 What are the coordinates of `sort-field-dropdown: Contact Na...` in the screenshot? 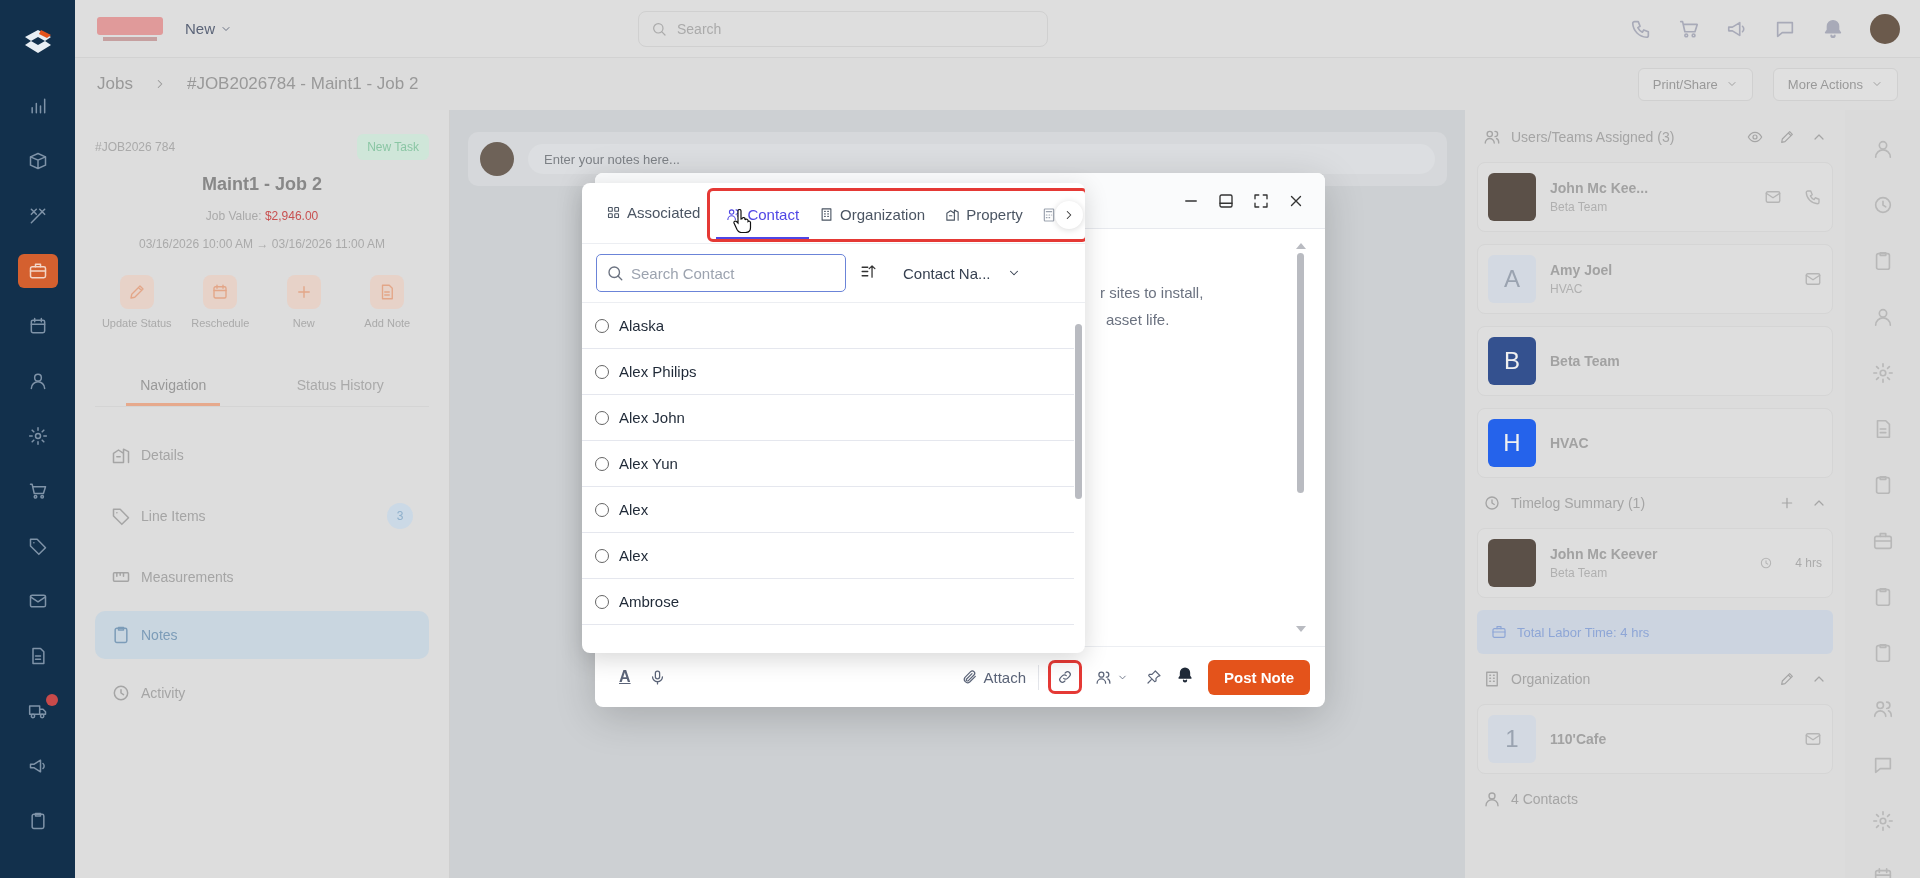 It's located at (962, 273).